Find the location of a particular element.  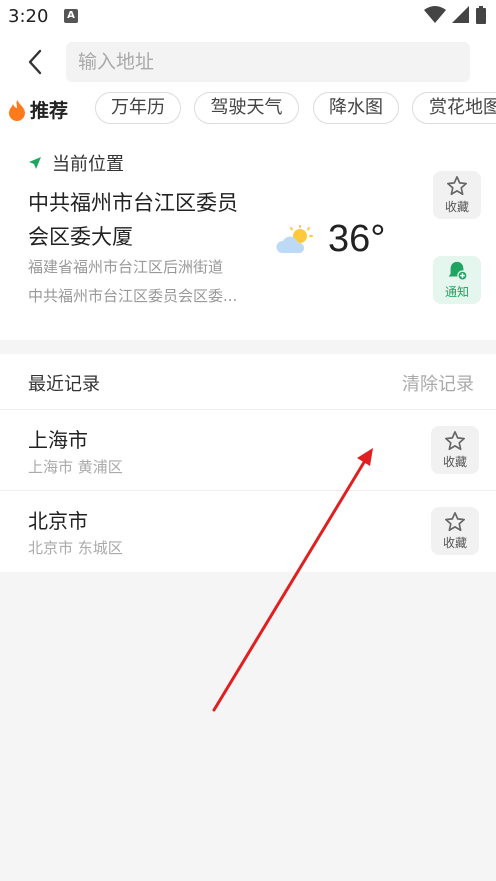

search-bar is located at coordinates (248, 62).